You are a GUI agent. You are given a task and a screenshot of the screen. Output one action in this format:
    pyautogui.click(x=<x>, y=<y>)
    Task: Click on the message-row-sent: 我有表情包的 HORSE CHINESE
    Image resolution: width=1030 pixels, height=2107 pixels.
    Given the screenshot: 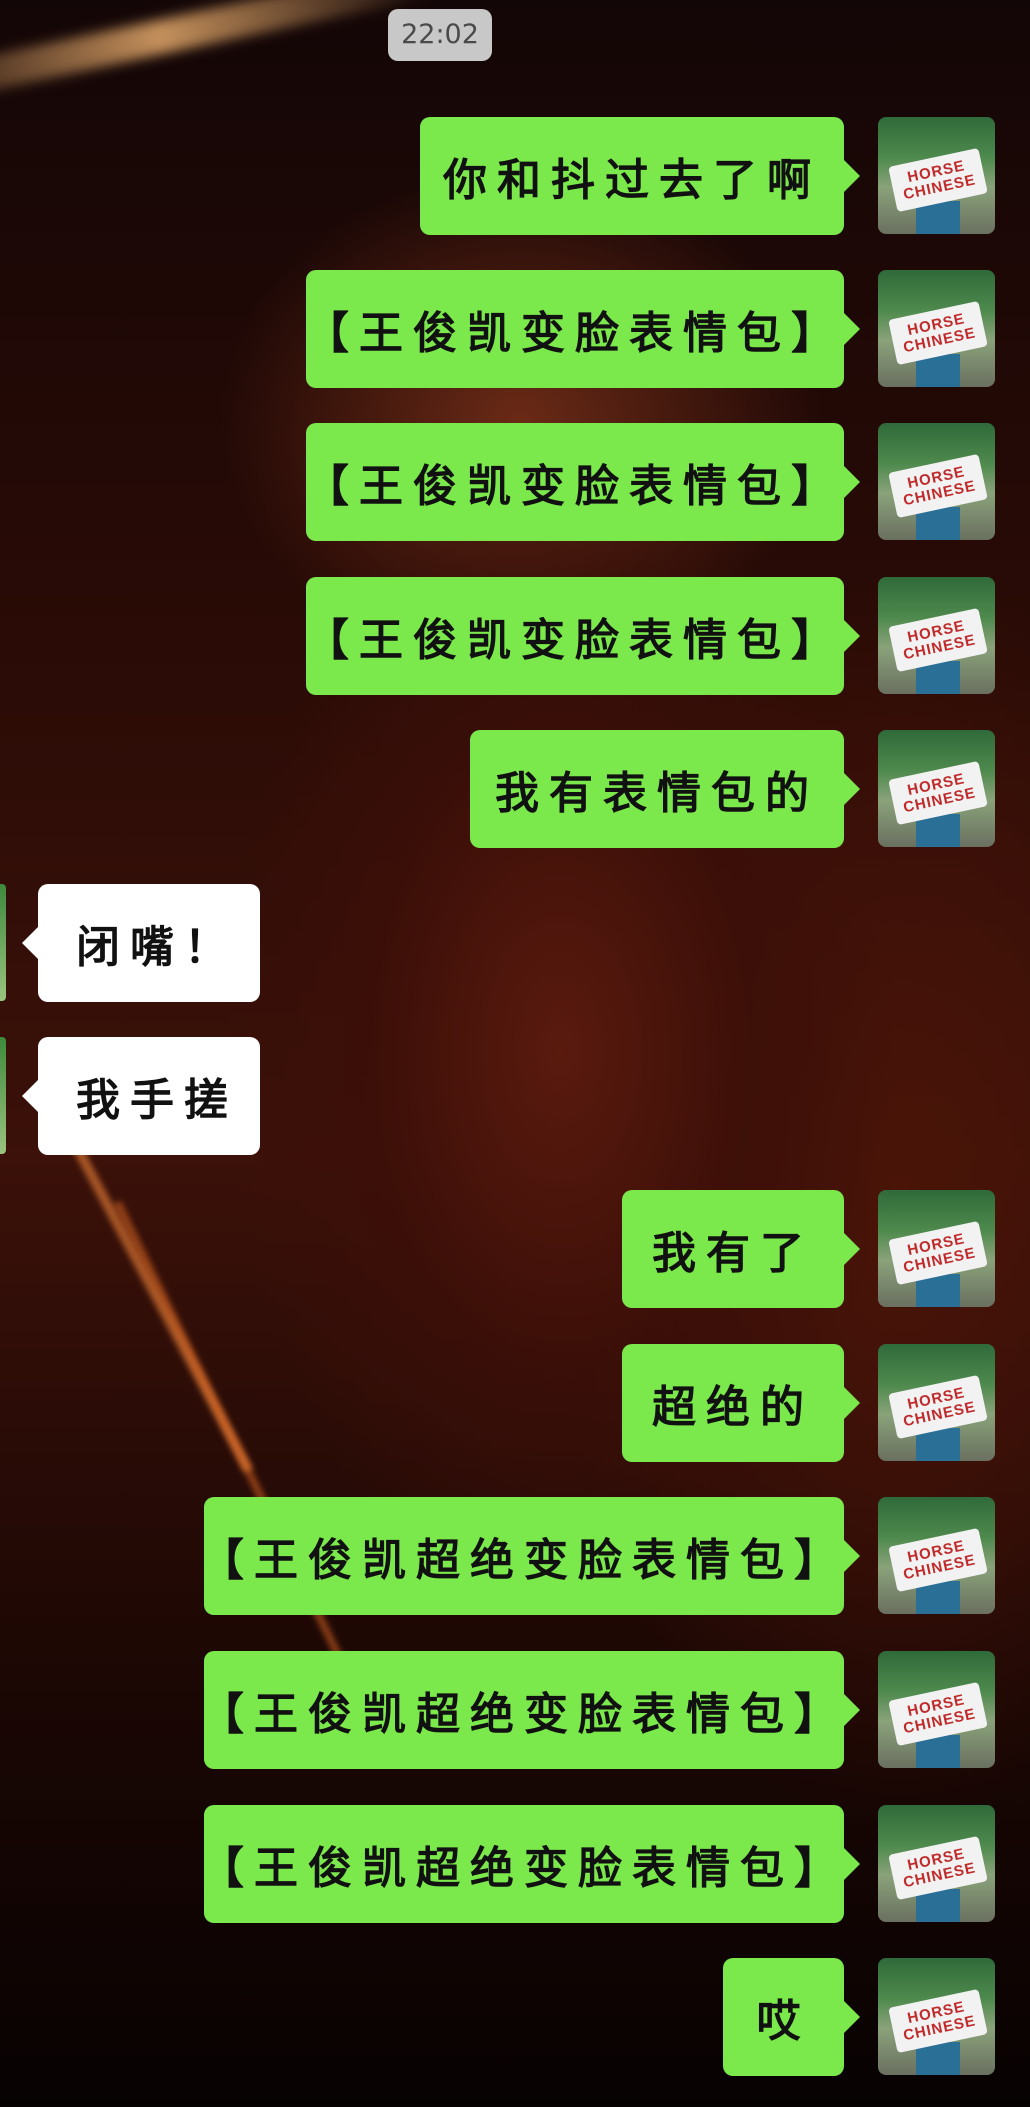 What is the action you would take?
    pyautogui.click(x=515, y=789)
    